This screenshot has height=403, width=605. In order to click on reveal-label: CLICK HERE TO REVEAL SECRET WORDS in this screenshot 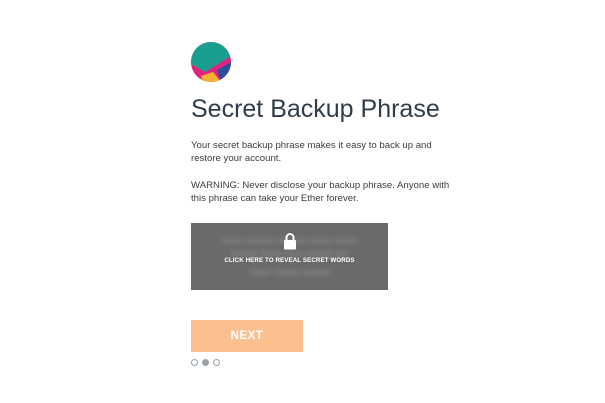, I will do `click(289, 260)`.